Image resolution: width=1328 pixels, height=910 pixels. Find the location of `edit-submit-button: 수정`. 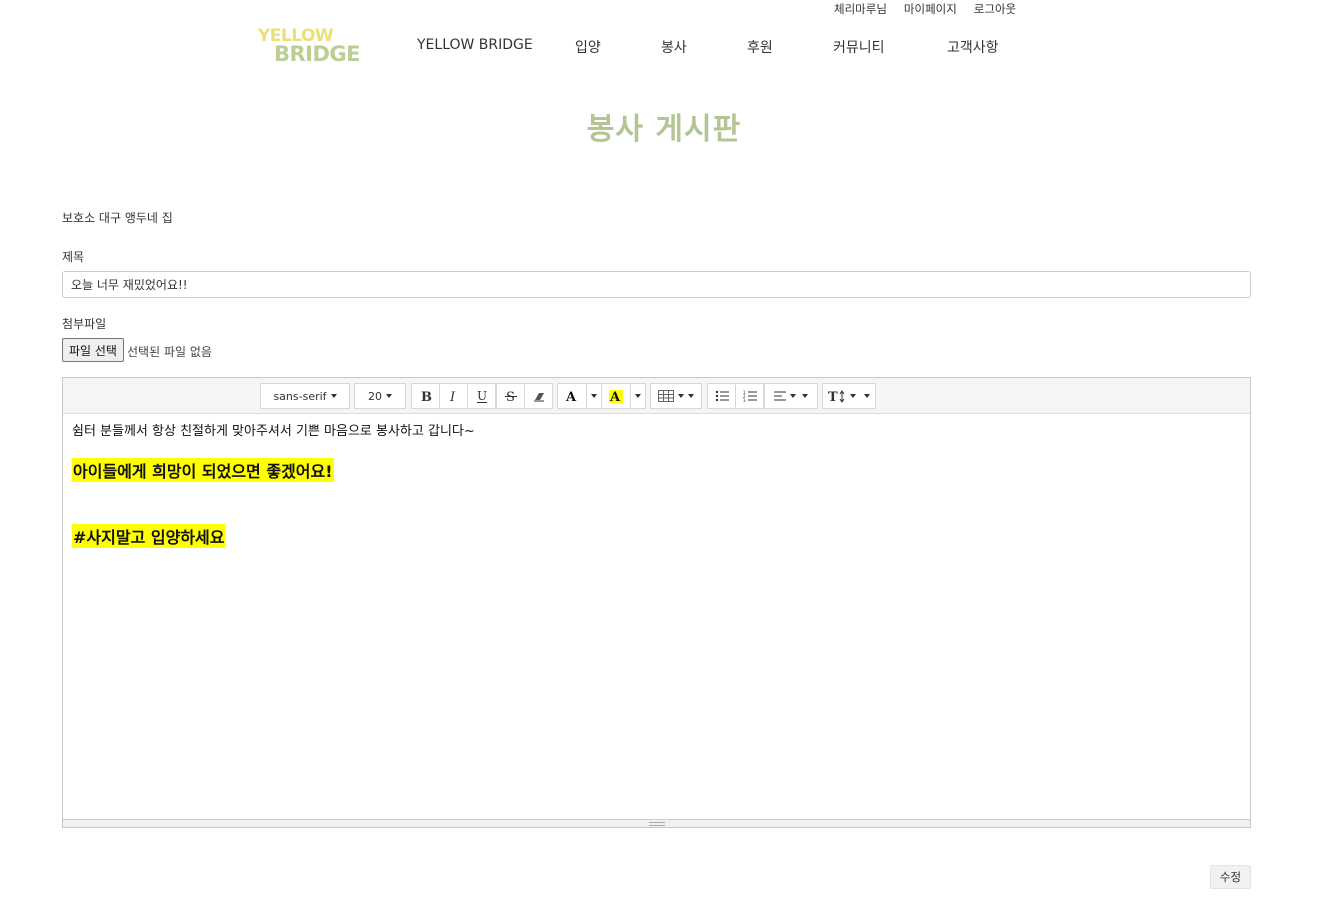

edit-submit-button: 수정 is located at coordinates (1230, 877).